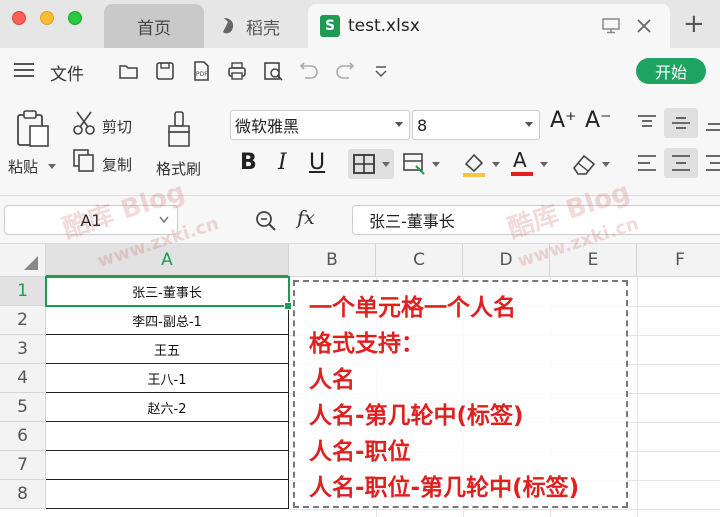 The width and height of the screenshot is (720, 517). Describe the element at coordinates (436, 164) in the screenshot. I see `cell-format-dropdown-icon` at that location.